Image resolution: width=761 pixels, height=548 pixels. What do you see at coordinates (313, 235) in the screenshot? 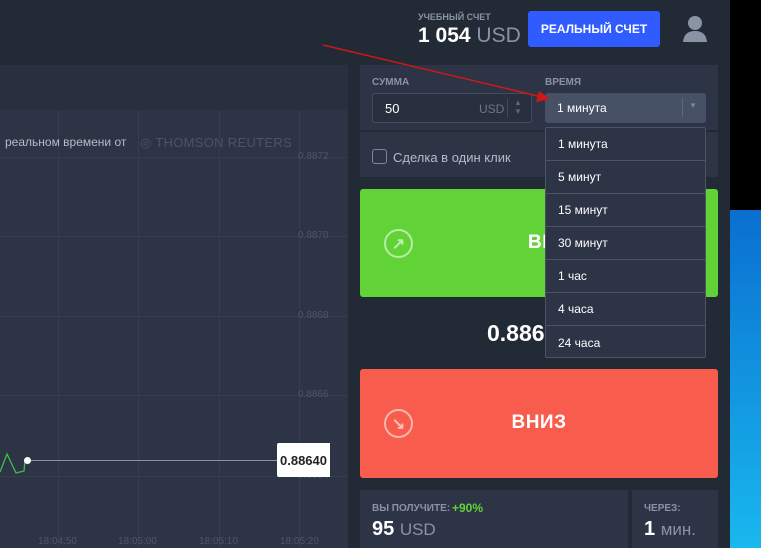
I see `y-tick: 0.8870` at bounding box center [313, 235].